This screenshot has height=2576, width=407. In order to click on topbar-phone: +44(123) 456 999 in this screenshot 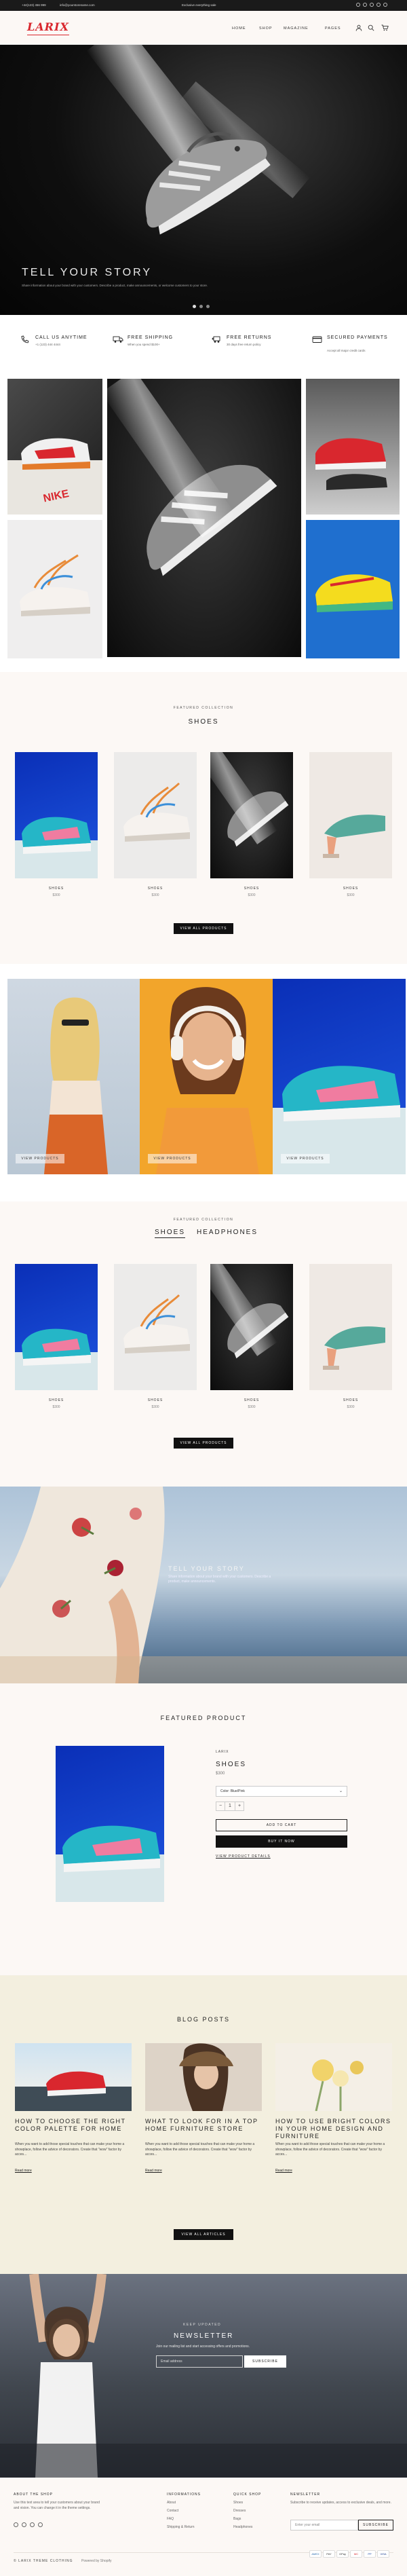, I will do `click(34, 5)`.